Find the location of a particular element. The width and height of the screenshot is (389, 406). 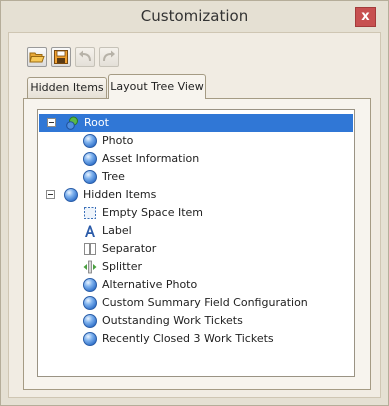

tree-node-label: Separator is located at coordinates (129, 248).